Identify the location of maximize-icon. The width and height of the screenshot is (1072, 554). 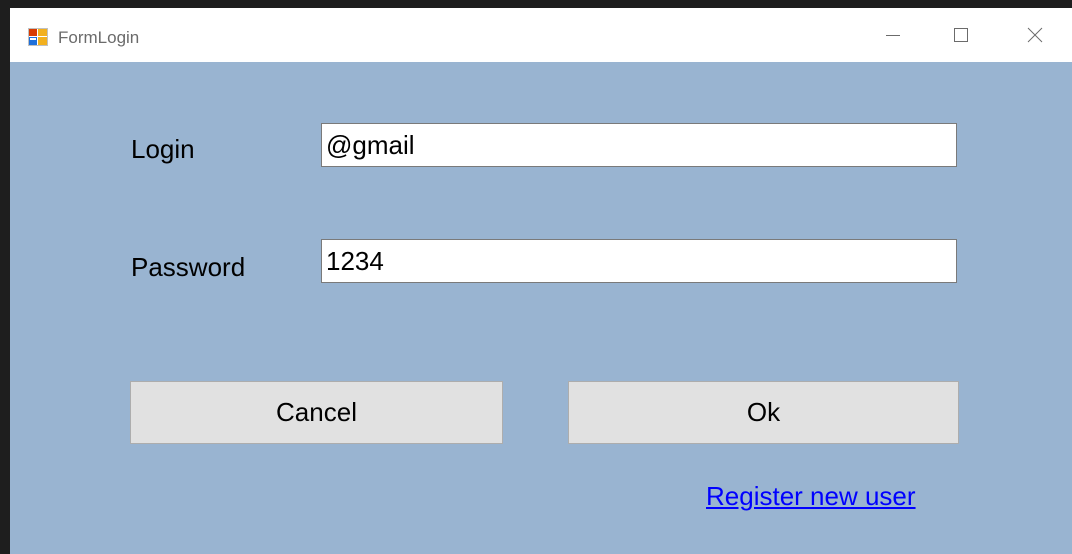
(961, 35).